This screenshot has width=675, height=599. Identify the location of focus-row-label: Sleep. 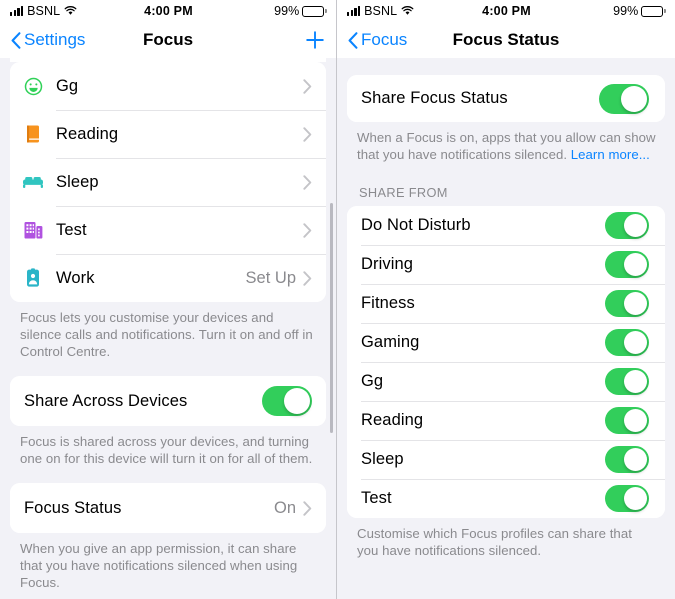
(77, 181).